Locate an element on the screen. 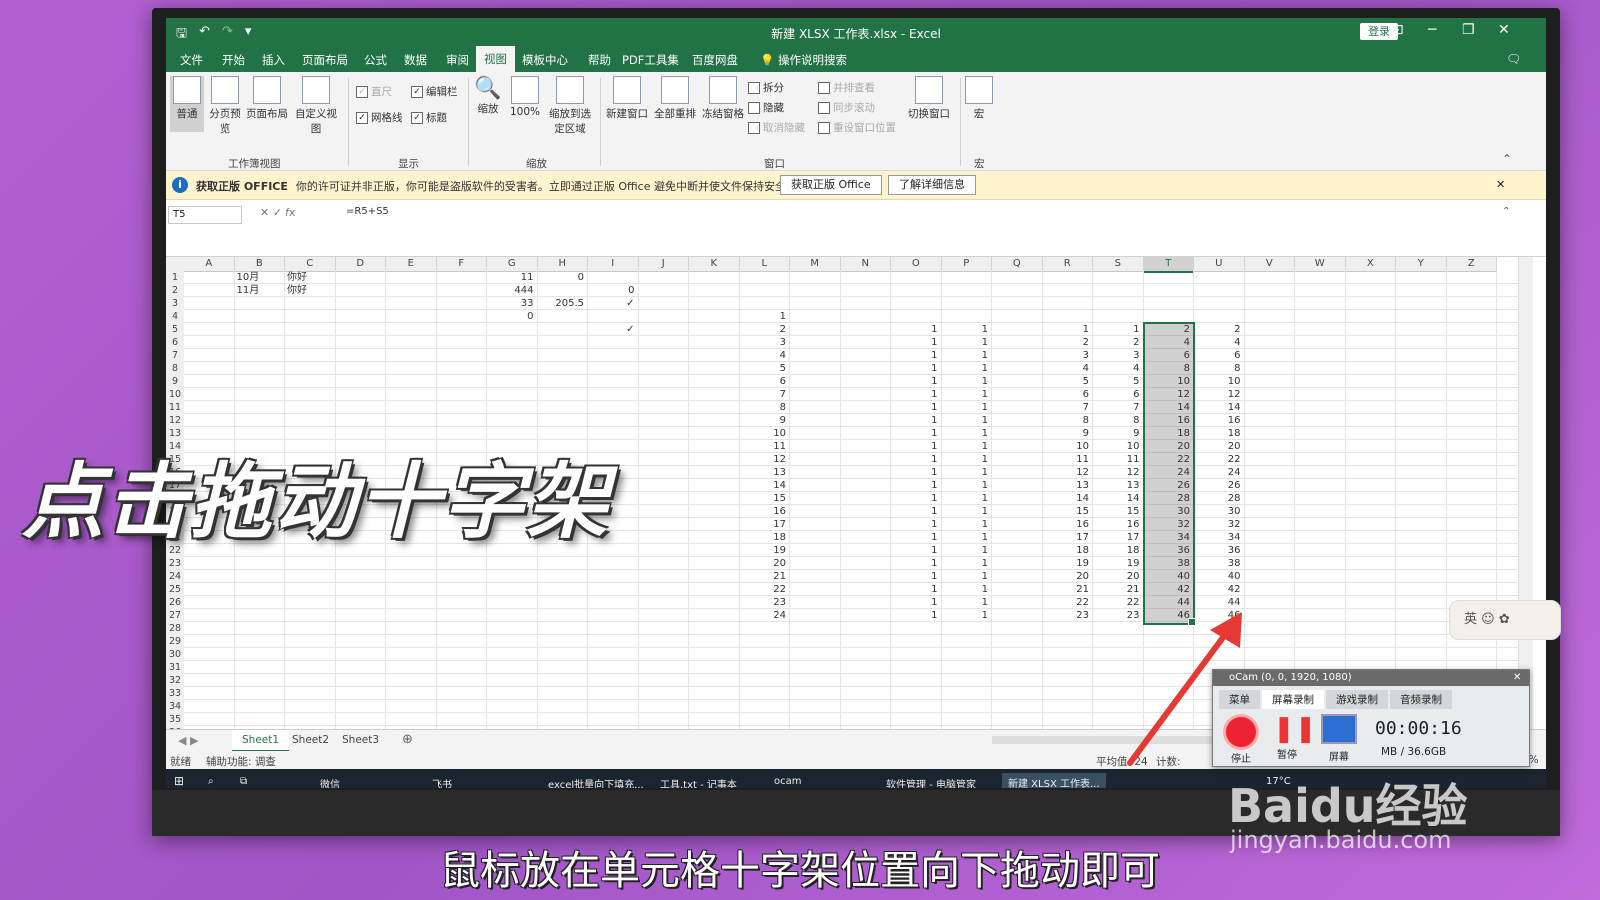 The height and width of the screenshot is (900, 1600). cell-L22: 19 is located at coordinates (763, 550).